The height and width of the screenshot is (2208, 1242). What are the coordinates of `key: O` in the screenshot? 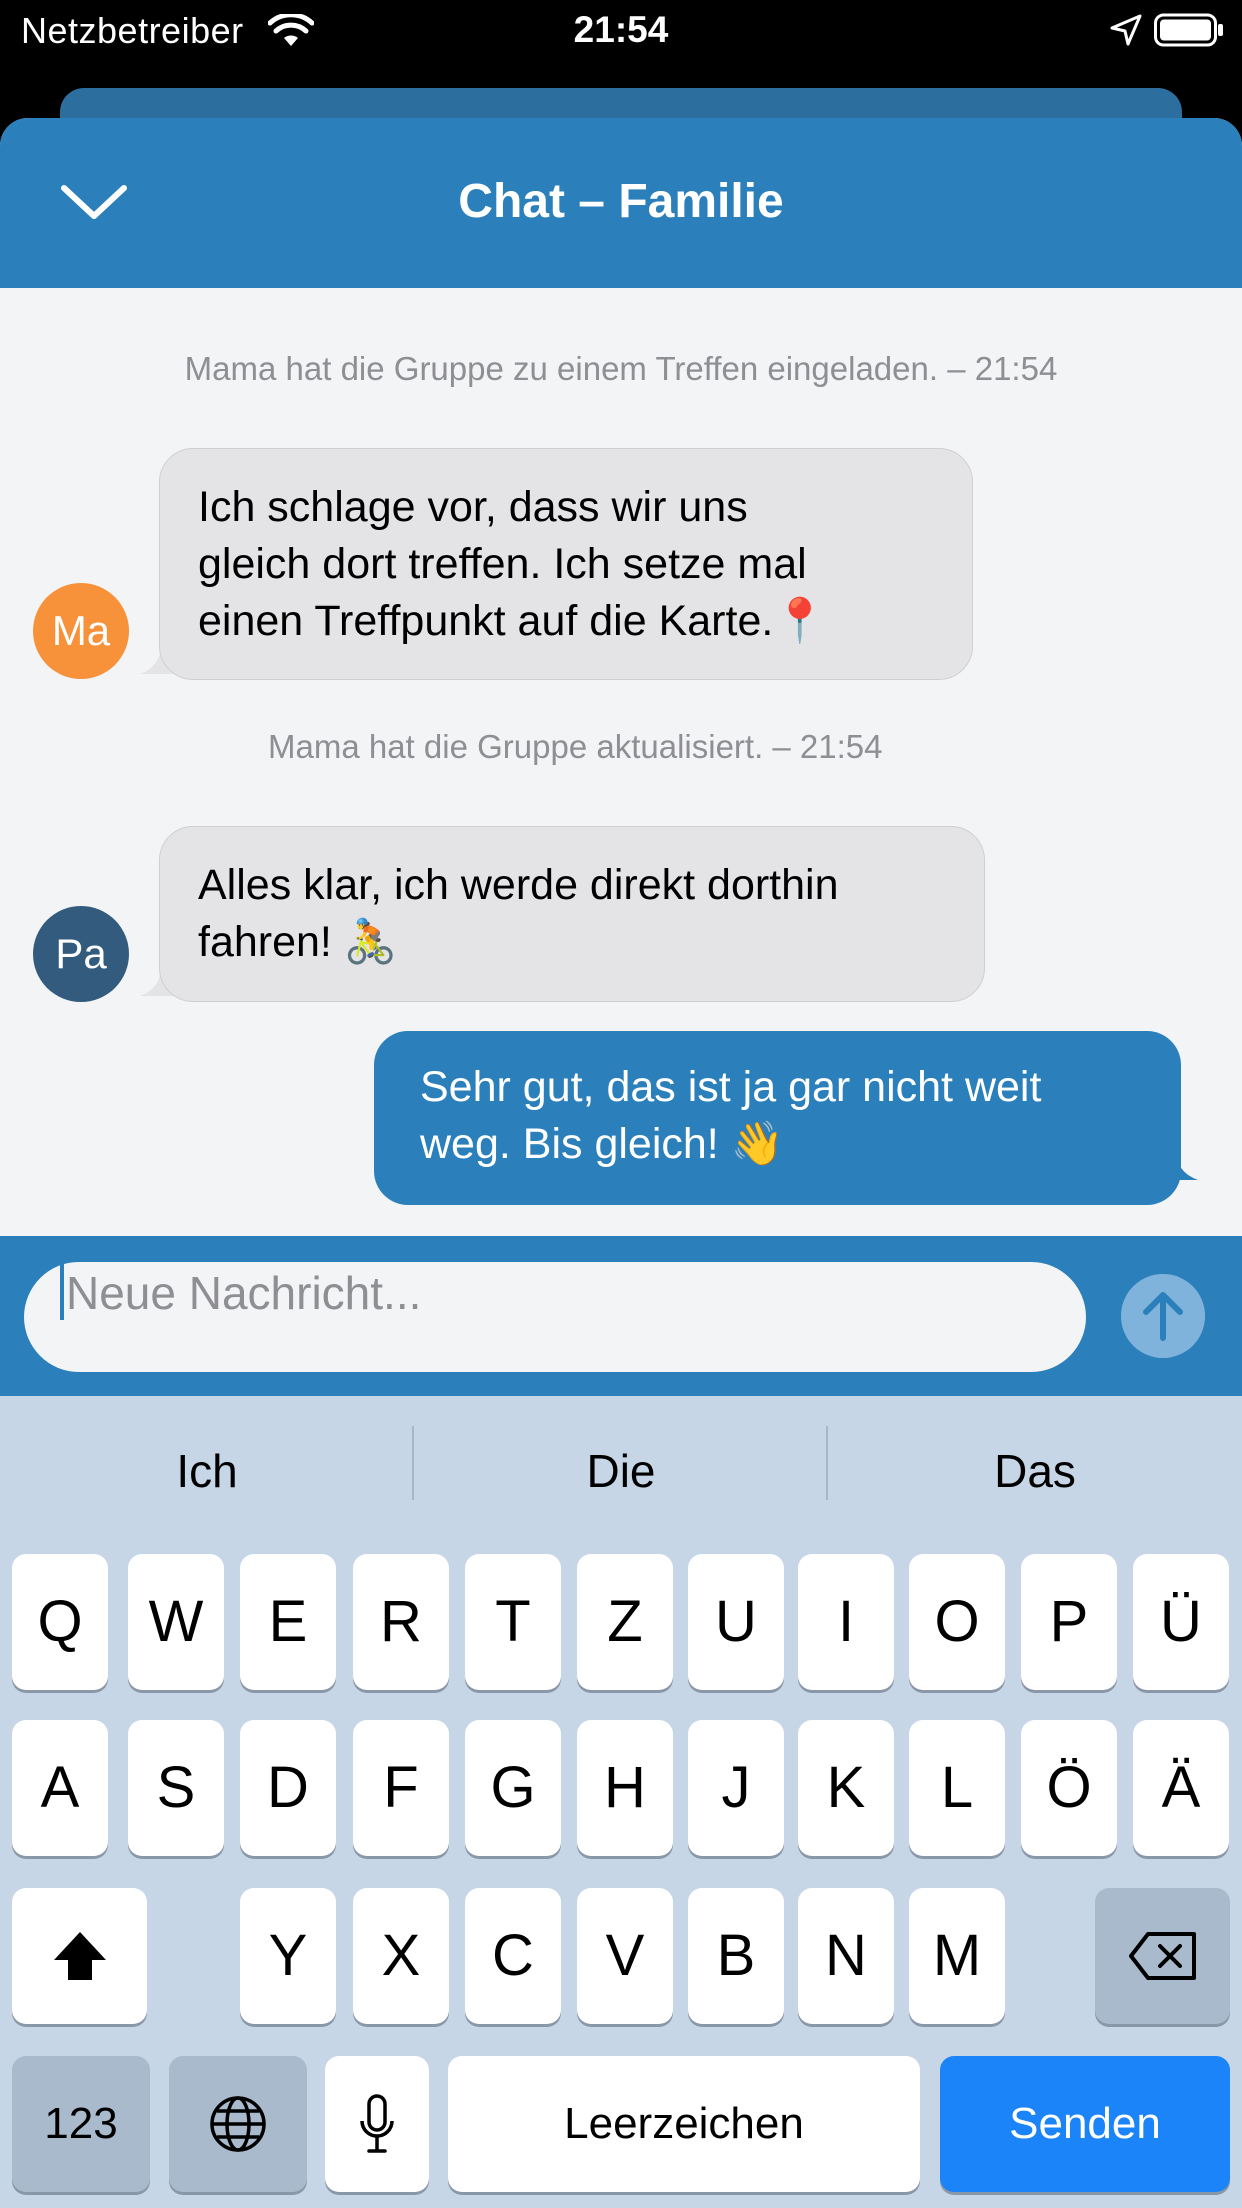 It's located at (957, 1622).